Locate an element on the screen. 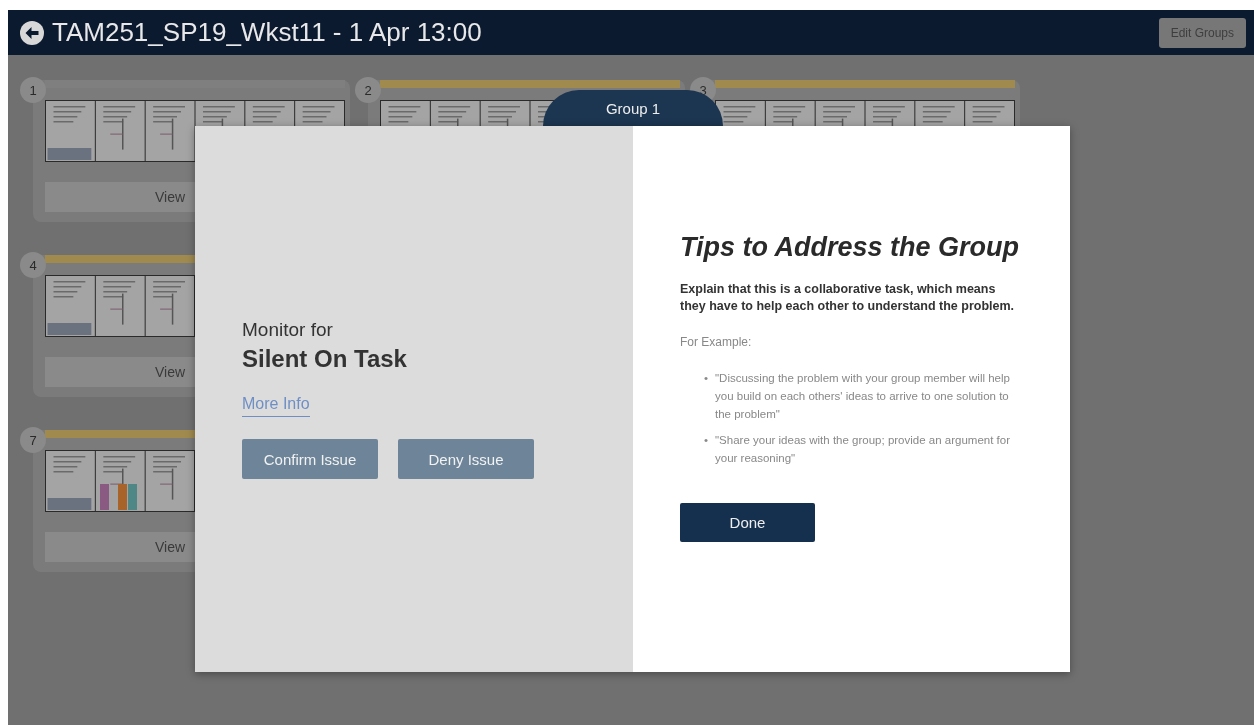 This screenshot has width=1254, height=725. tip-paragraph: Explain that this is a collaborative task, which means they have to help each other to understand the problem. is located at coordinates (847, 298).